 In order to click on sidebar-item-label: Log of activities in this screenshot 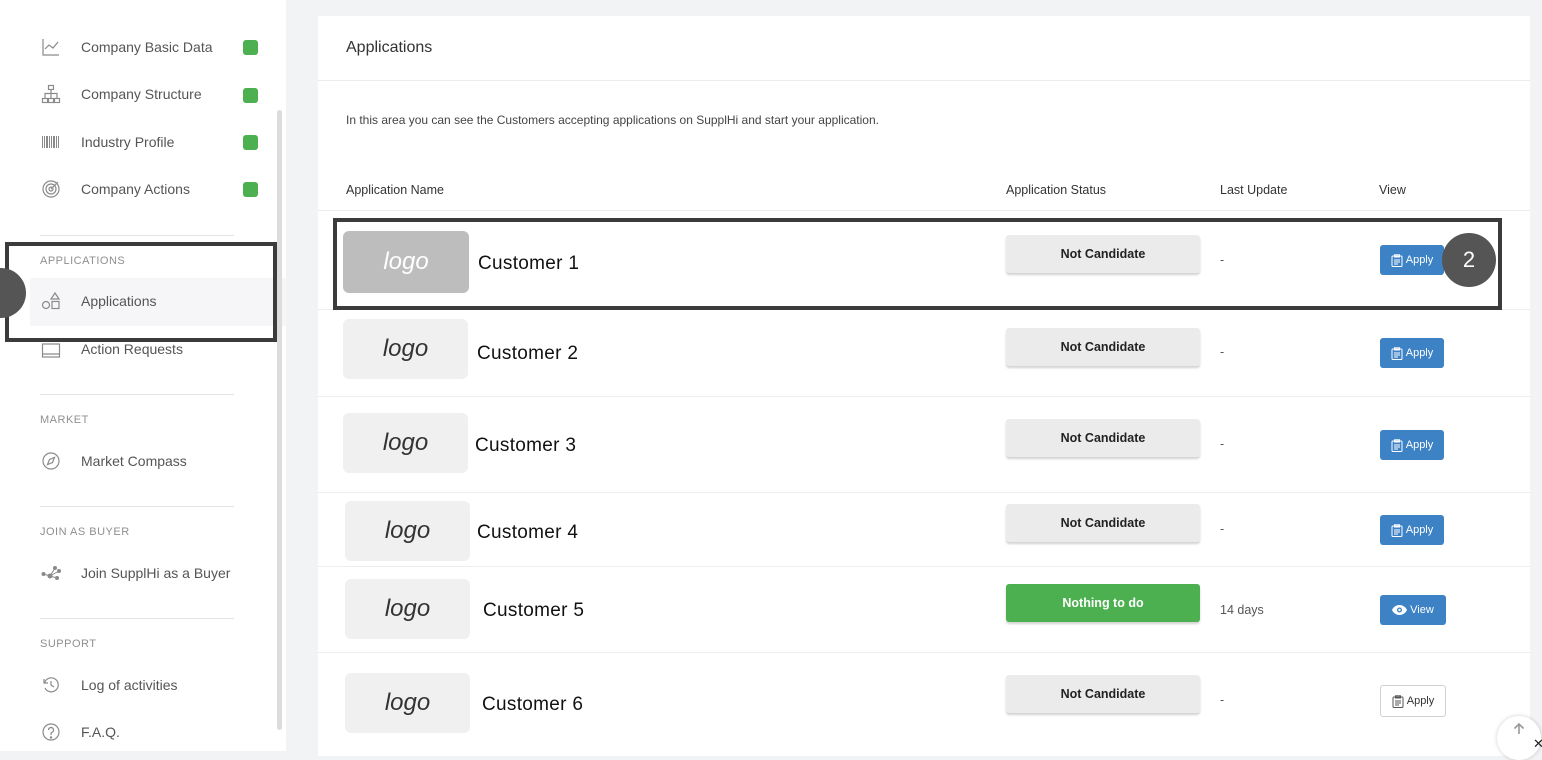, I will do `click(129, 685)`.